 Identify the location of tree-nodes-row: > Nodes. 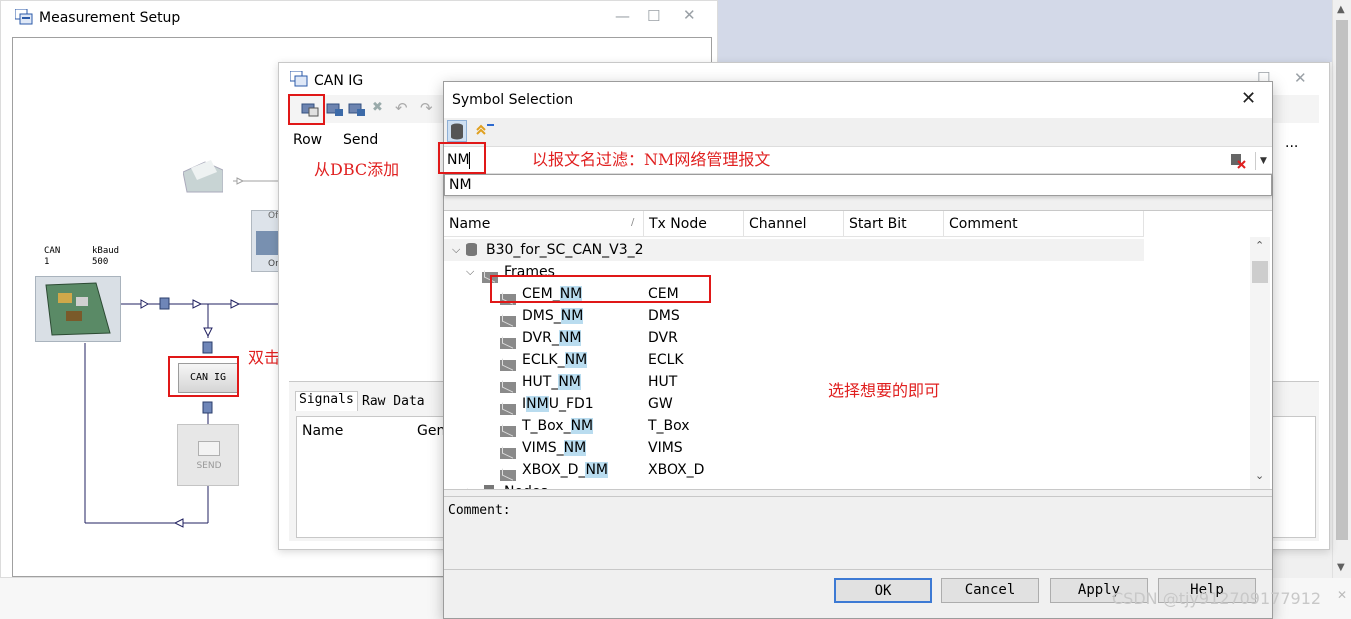
(794, 485).